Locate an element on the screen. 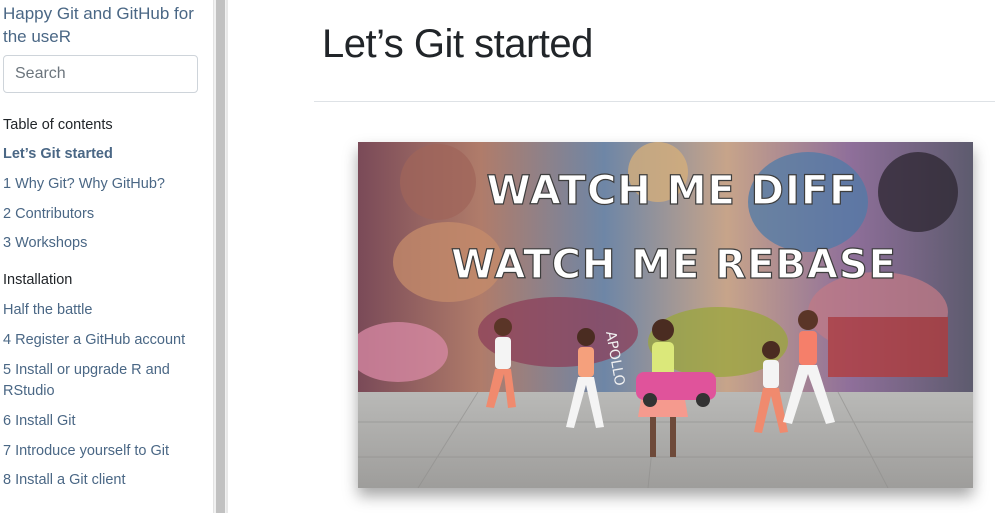 The width and height of the screenshot is (995, 513). toc-item-contributors: 2 Contributors is located at coordinates (105, 214).